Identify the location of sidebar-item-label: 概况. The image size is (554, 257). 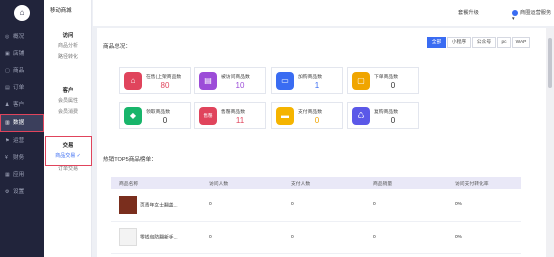
(19, 37).